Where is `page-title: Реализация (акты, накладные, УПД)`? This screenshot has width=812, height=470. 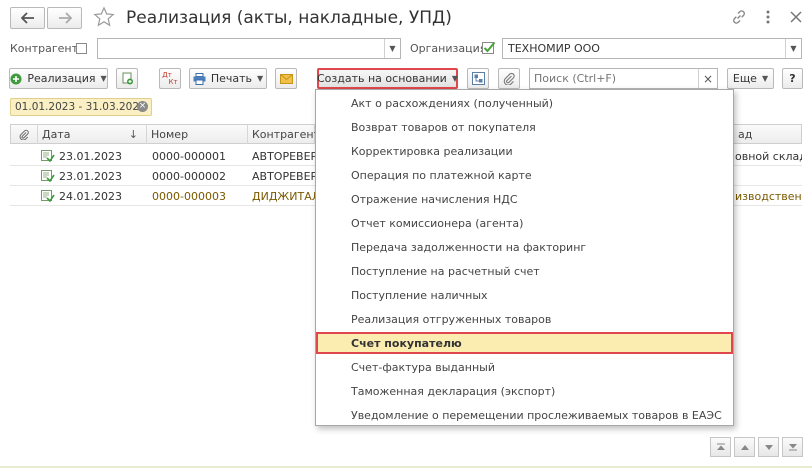
page-title: Реализация (акты, накладные, УПД) is located at coordinates (289, 18).